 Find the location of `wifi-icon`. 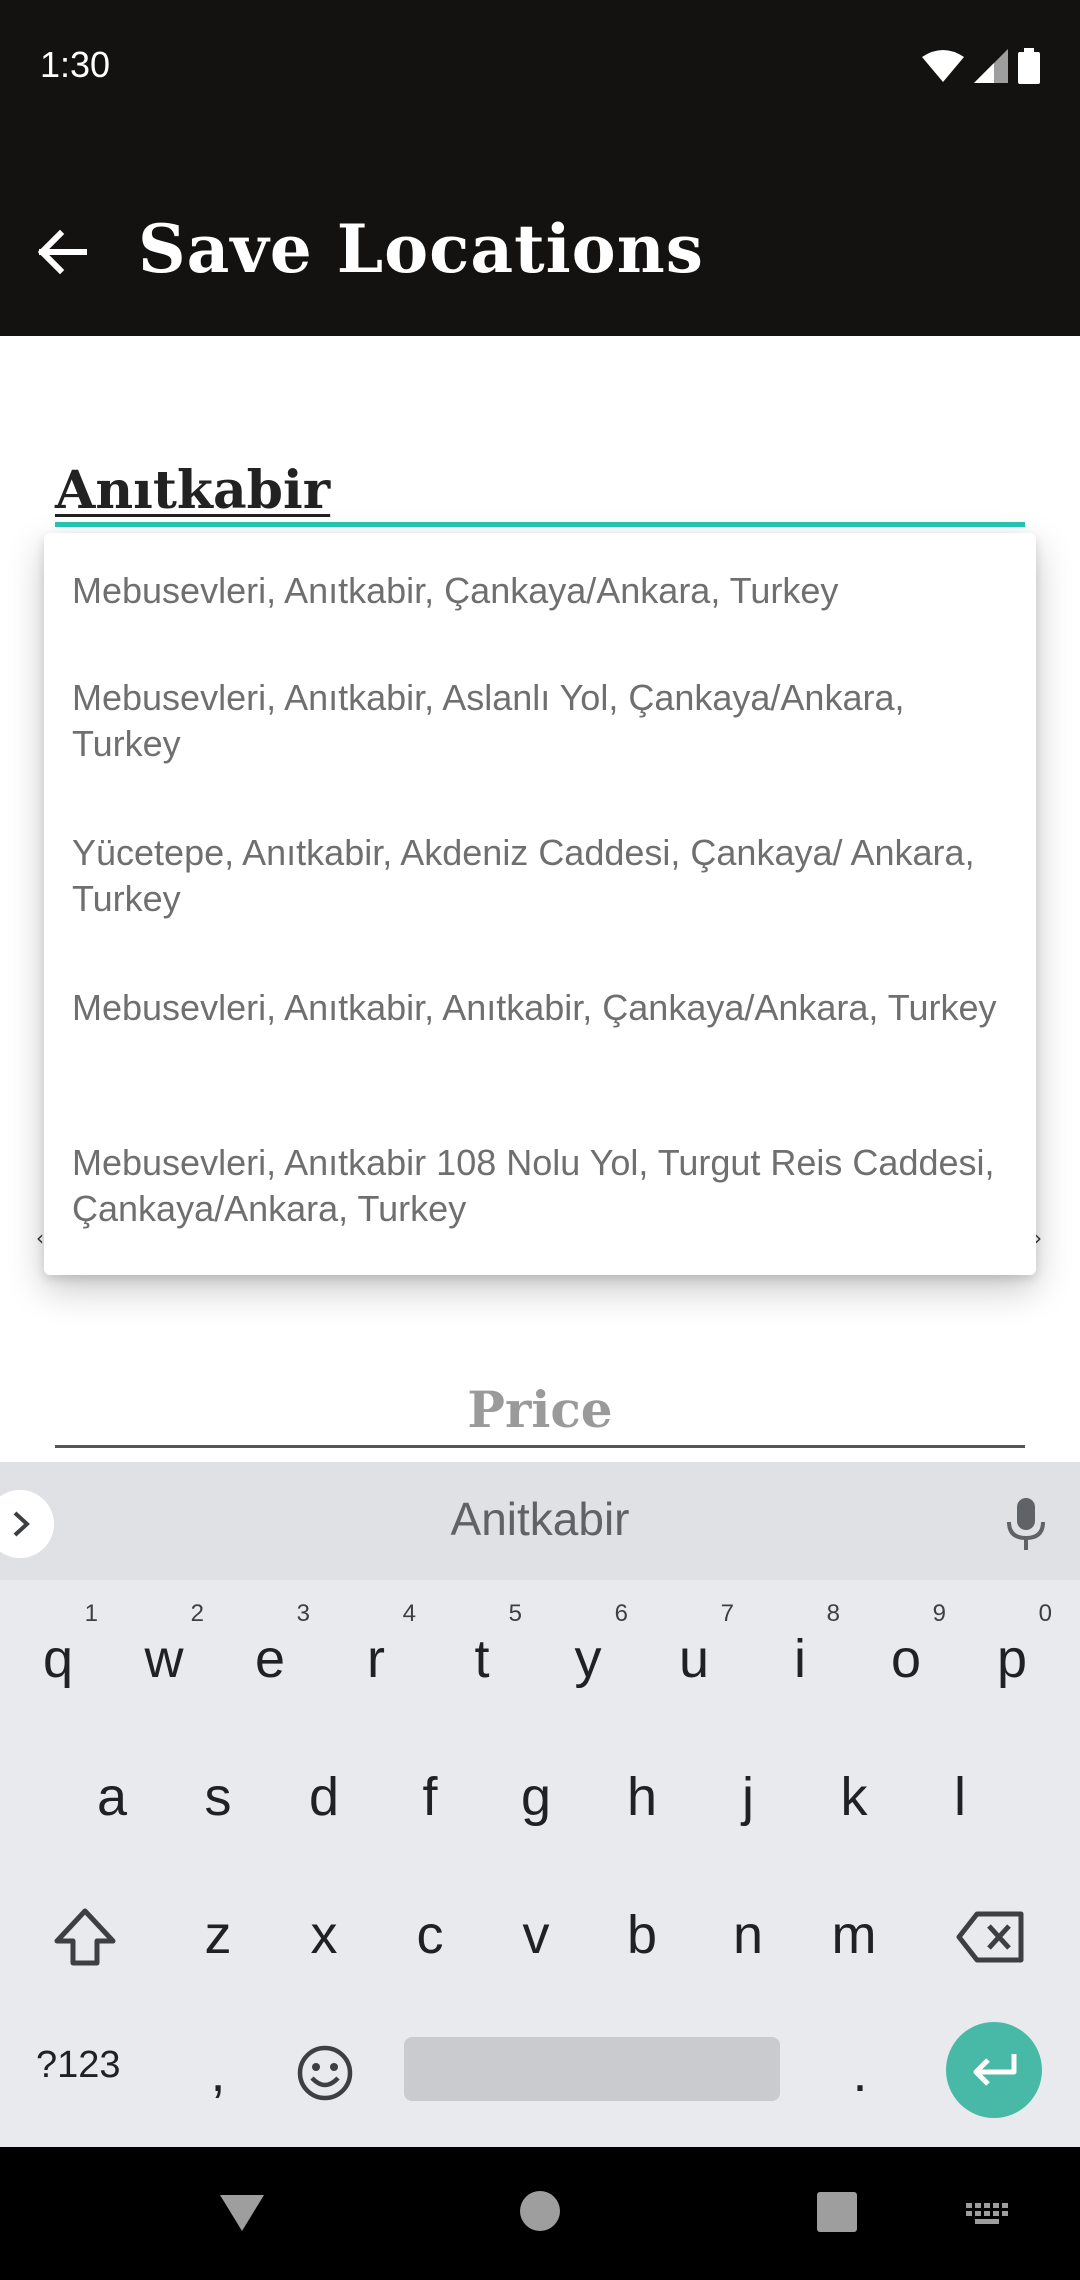

wifi-icon is located at coordinates (943, 66).